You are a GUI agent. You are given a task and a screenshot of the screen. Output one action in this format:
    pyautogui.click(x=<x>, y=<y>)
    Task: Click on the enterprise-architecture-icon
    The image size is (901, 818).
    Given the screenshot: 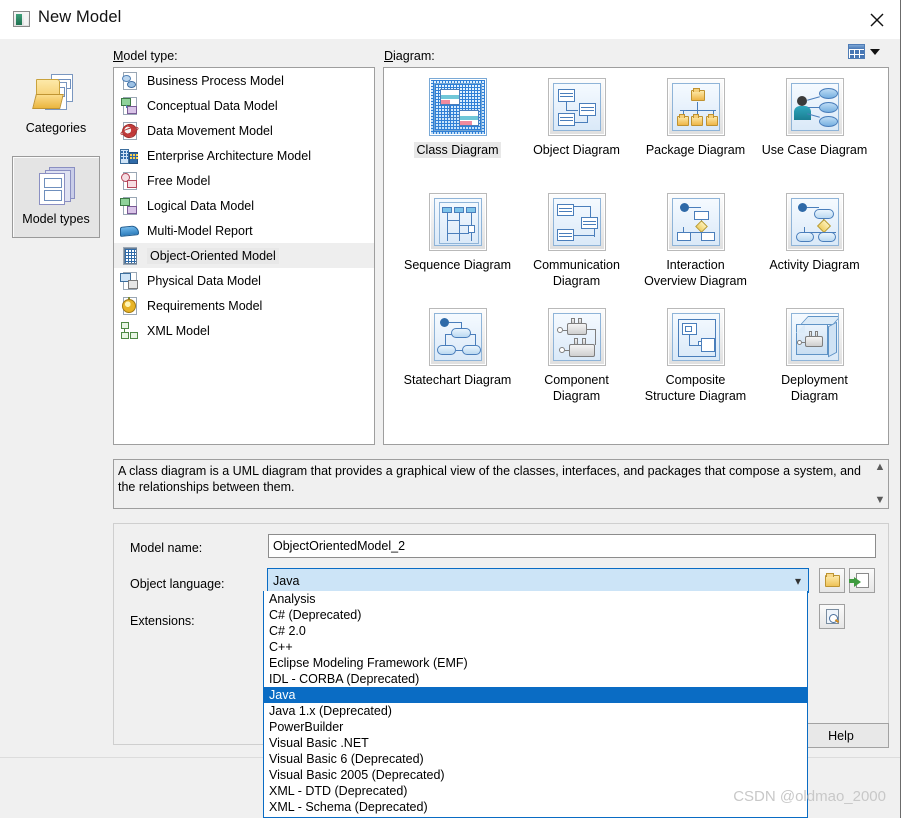 What is the action you would take?
    pyautogui.click(x=130, y=156)
    